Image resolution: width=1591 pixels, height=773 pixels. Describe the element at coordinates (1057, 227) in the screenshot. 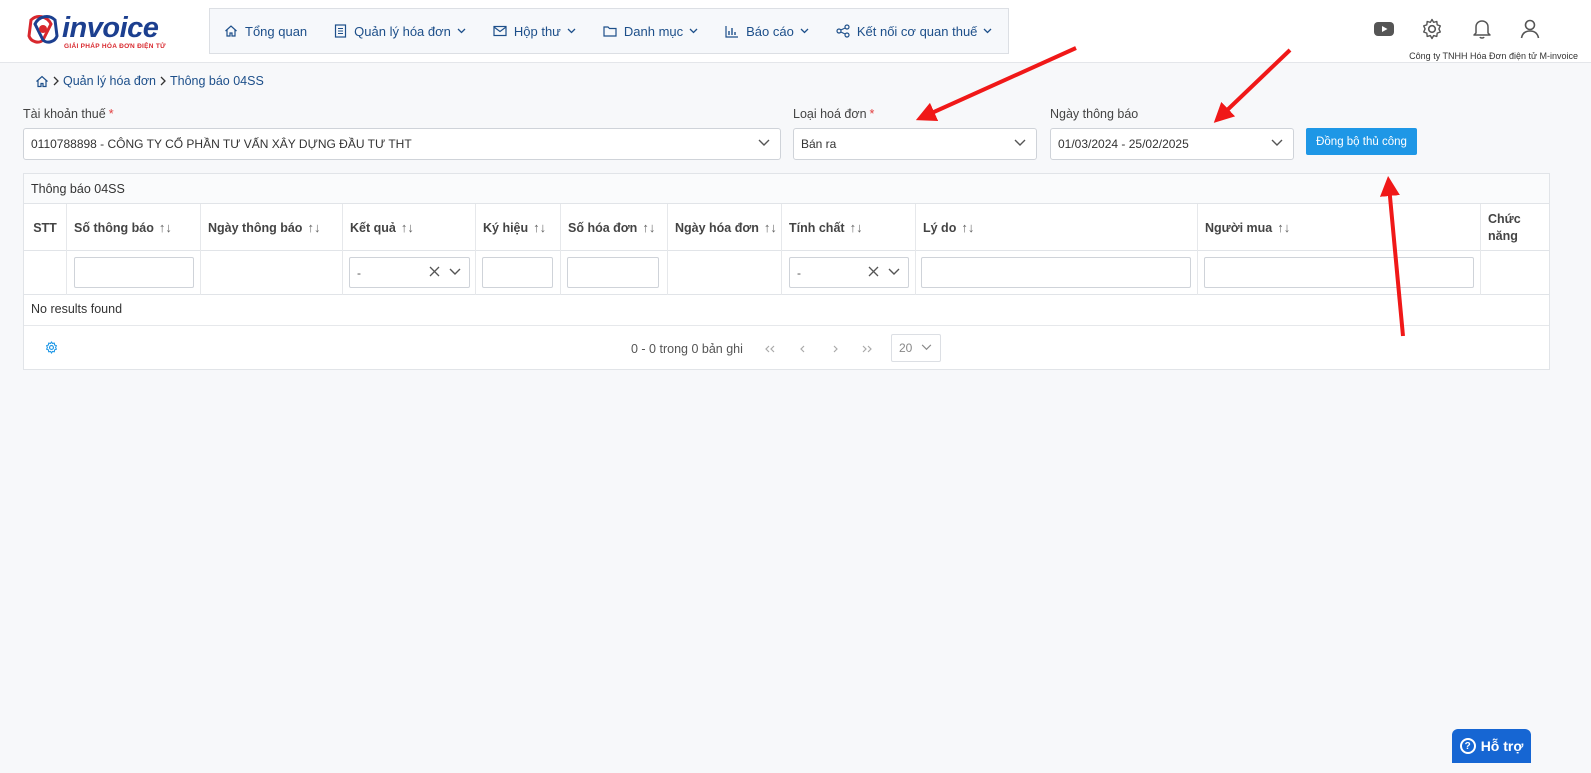

I see `col-ly-do: Lý do ↑↓` at that location.